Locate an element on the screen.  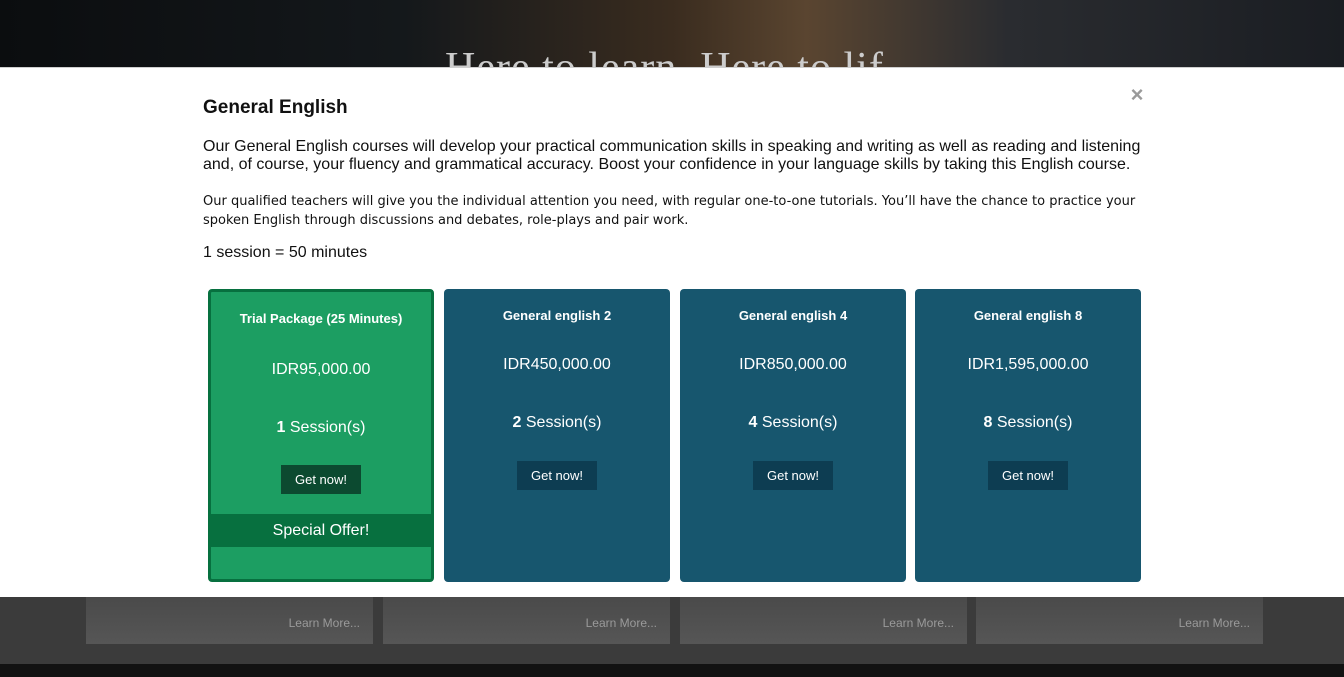
package-name: General english 8 is located at coordinates (1028, 315).